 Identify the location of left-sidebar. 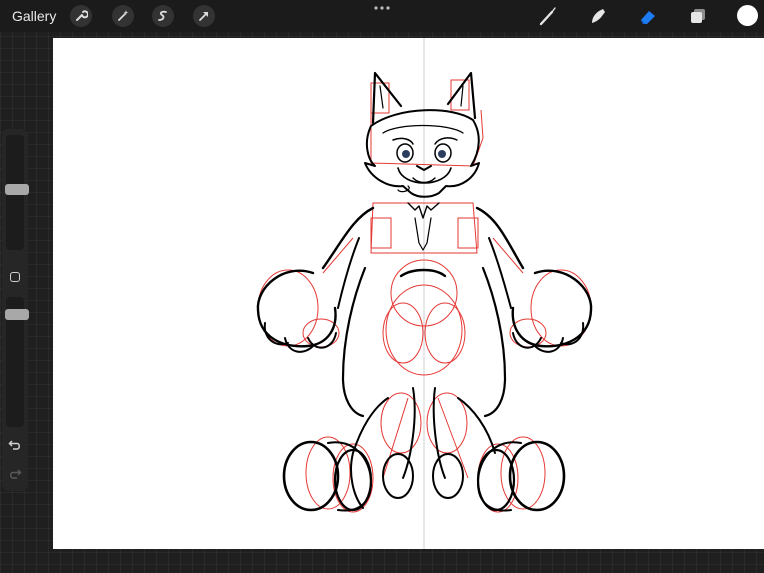
(15, 310).